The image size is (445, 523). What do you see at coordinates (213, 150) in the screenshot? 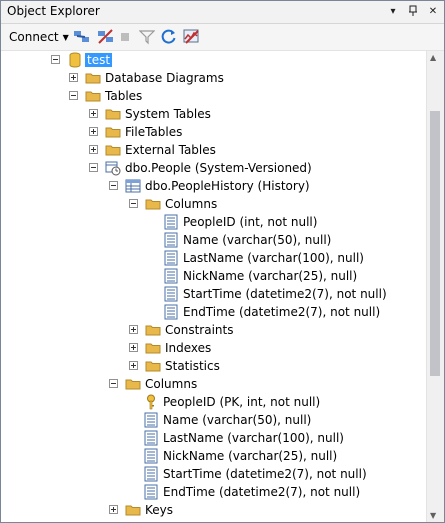
I see `tree-node-external-tables: External Tables` at bounding box center [213, 150].